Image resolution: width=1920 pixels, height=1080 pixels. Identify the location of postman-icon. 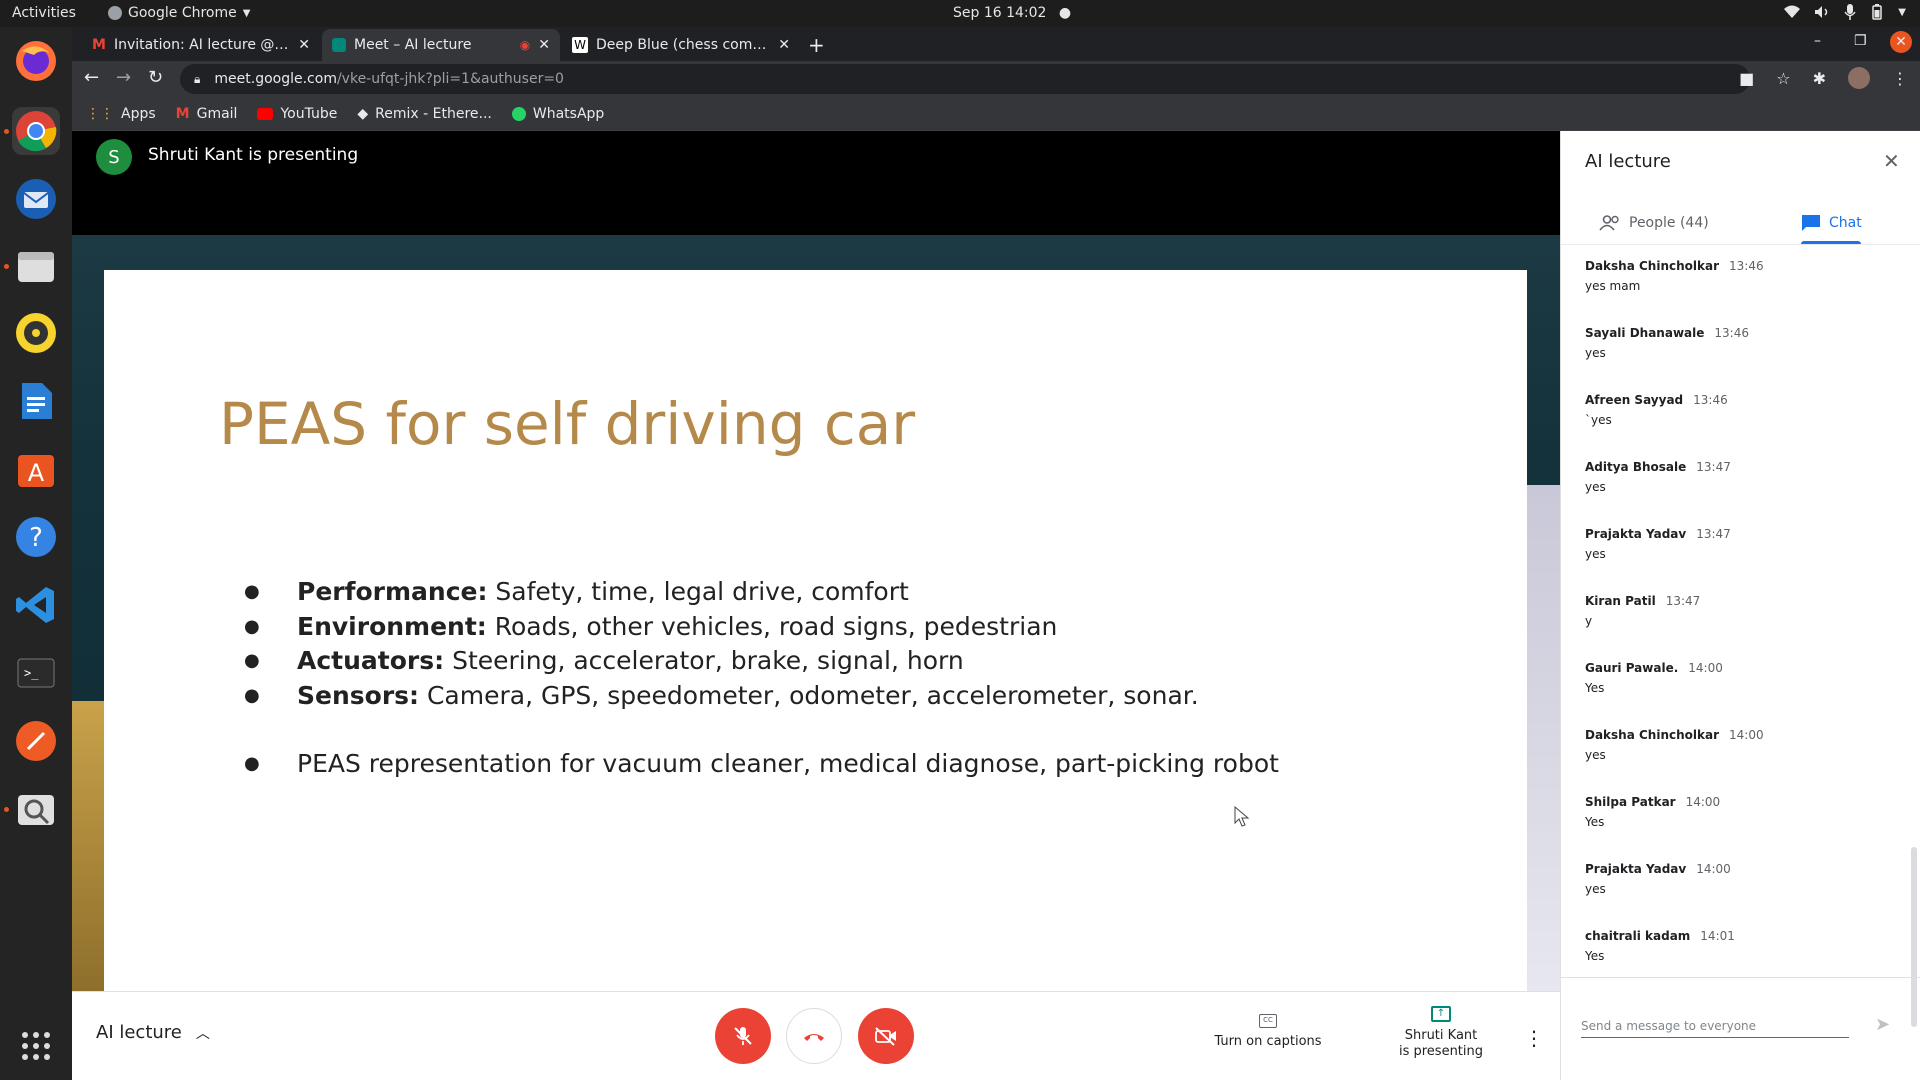
(36, 741).